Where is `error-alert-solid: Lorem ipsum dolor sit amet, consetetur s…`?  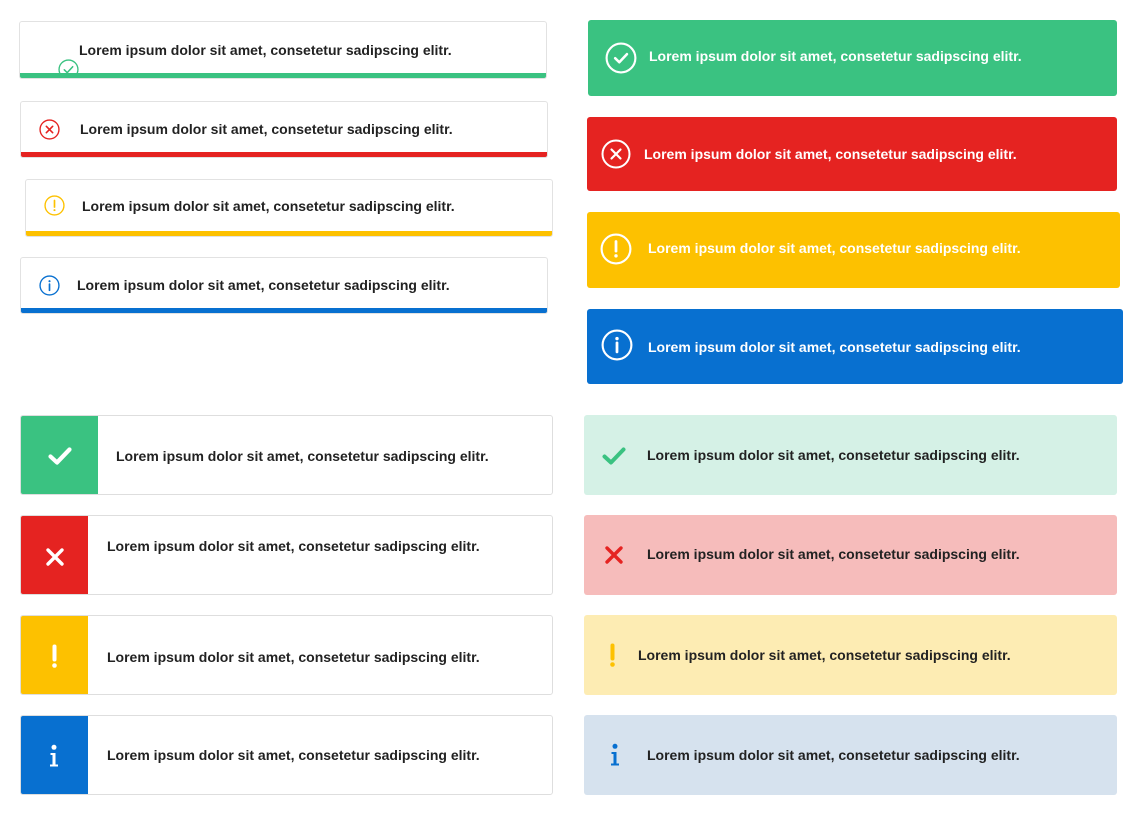 error-alert-solid: Lorem ipsum dolor sit amet, consetetur s… is located at coordinates (852, 154).